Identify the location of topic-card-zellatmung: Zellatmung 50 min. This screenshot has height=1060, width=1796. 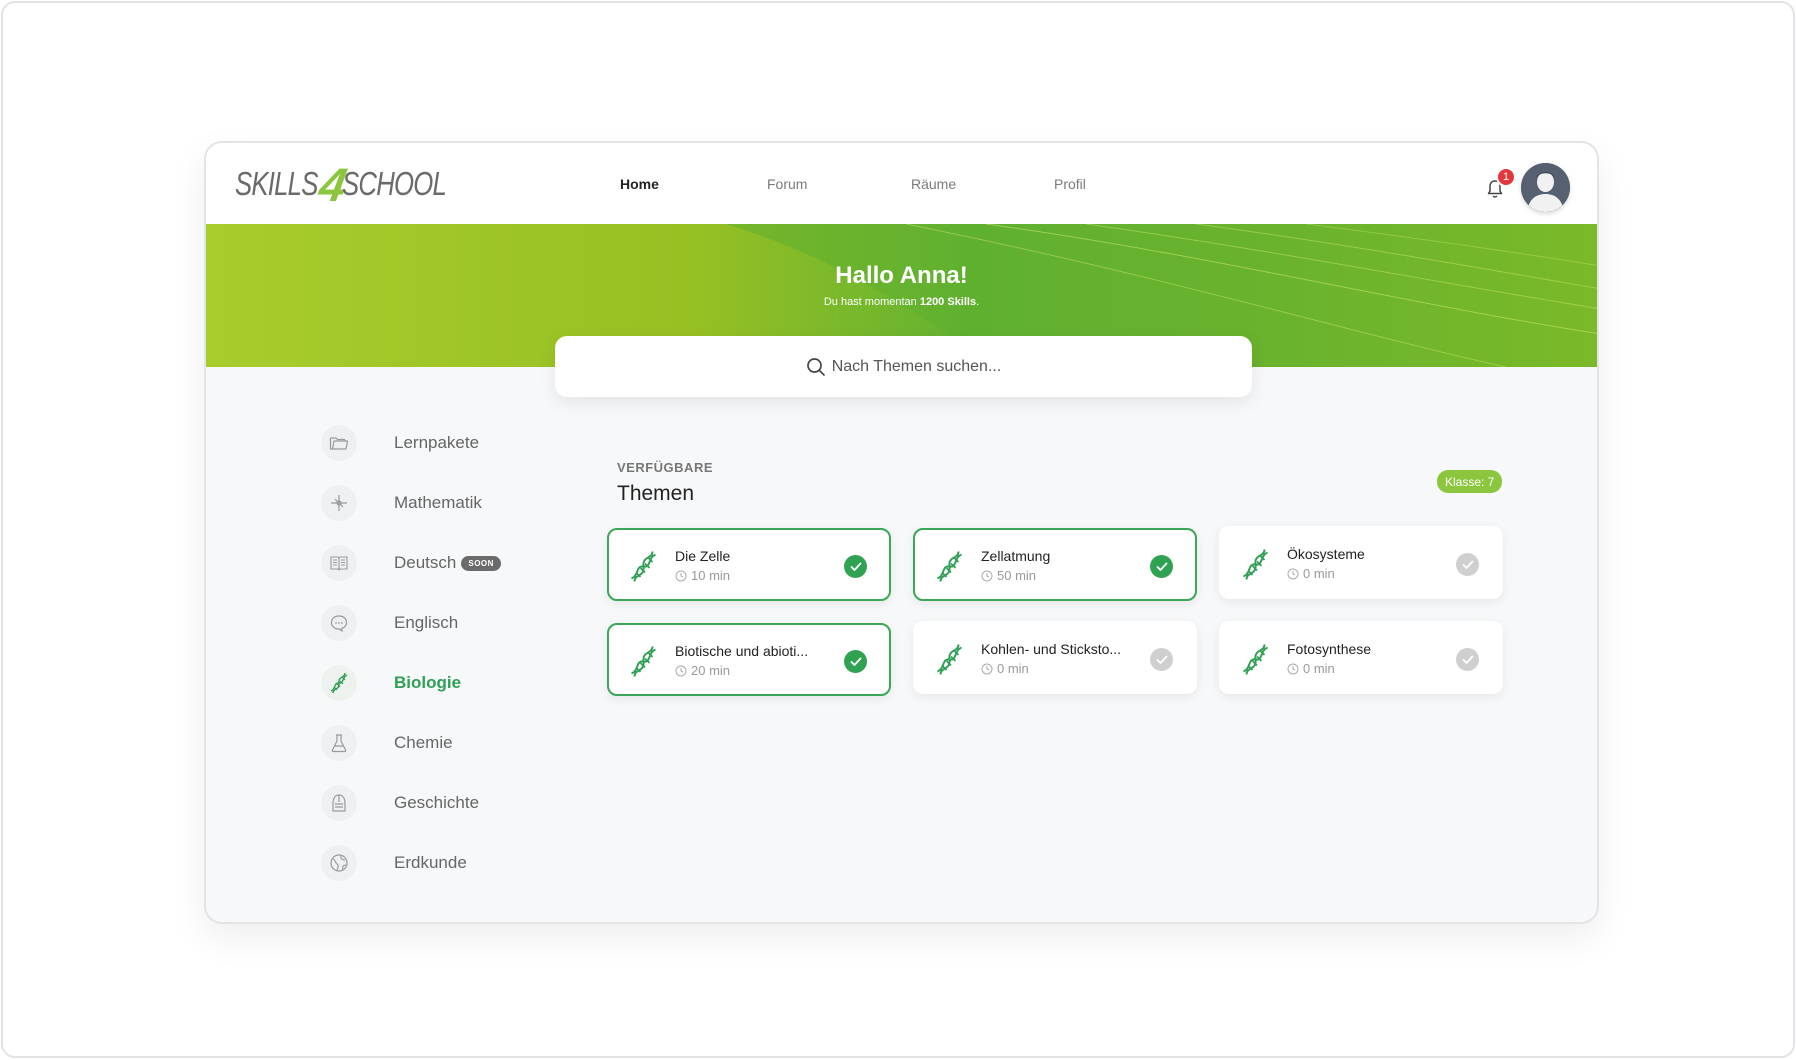
(1055, 564).